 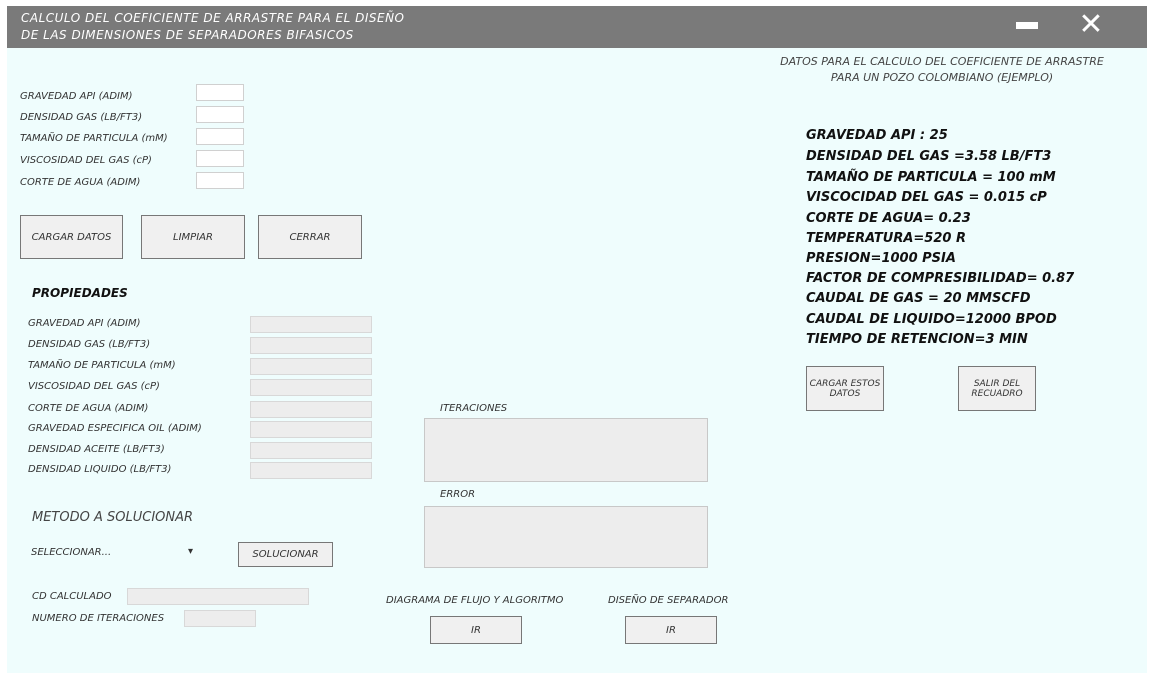 What do you see at coordinates (193, 237) in the screenshot?
I see `clear-button: LIMPIAR` at bounding box center [193, 237].